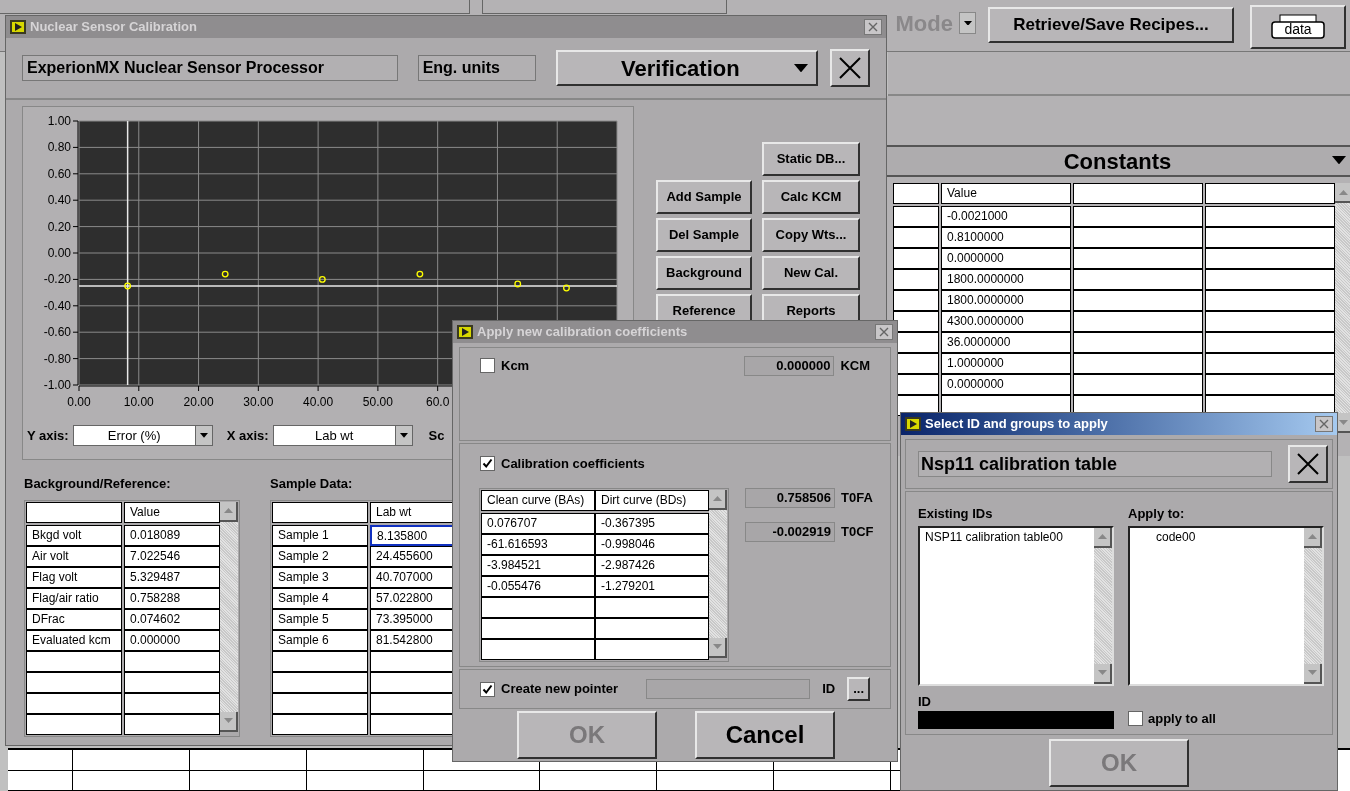 Image resolution: width=1350 pixels, height=791 pixels. What do you see at coordinates (172, 556) in the screenshot?
I see `table-cell: 7.022546` at bounding box center [172, 556].